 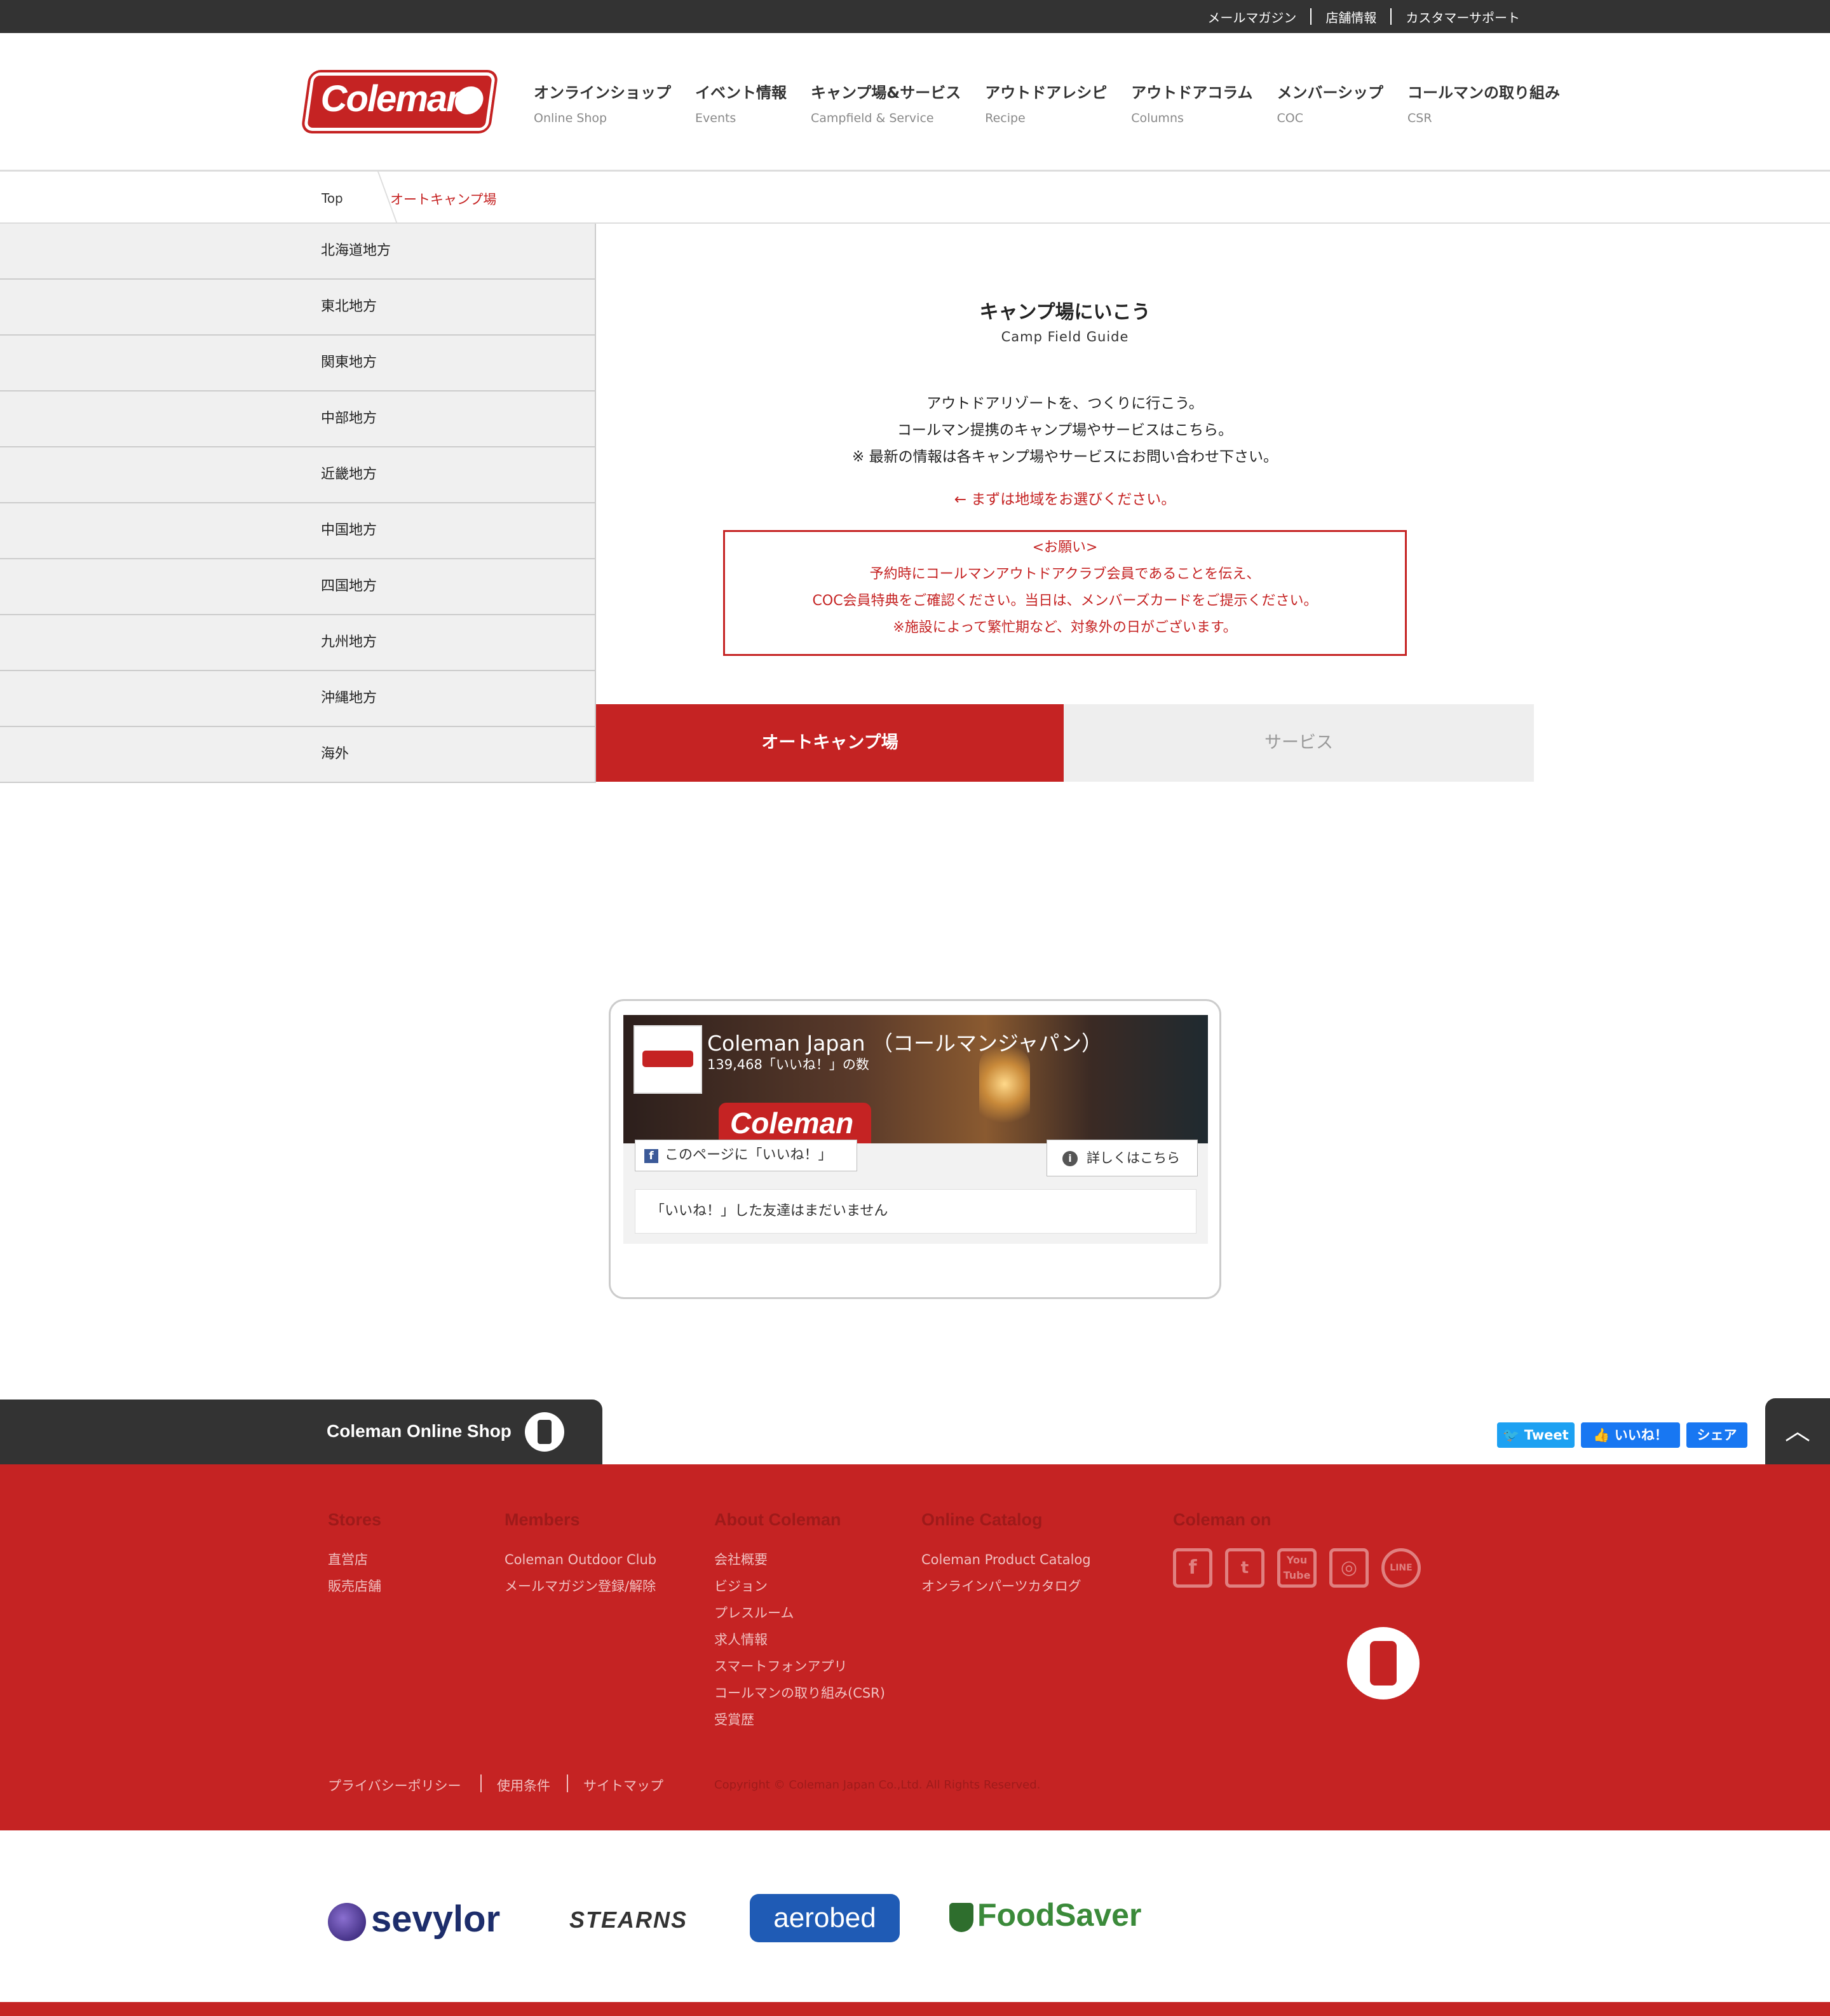 What do you see at coordinates (354, 1559) in the screenshot?
I see `footer-link: 直営店` at bounding box center [354, 1559].